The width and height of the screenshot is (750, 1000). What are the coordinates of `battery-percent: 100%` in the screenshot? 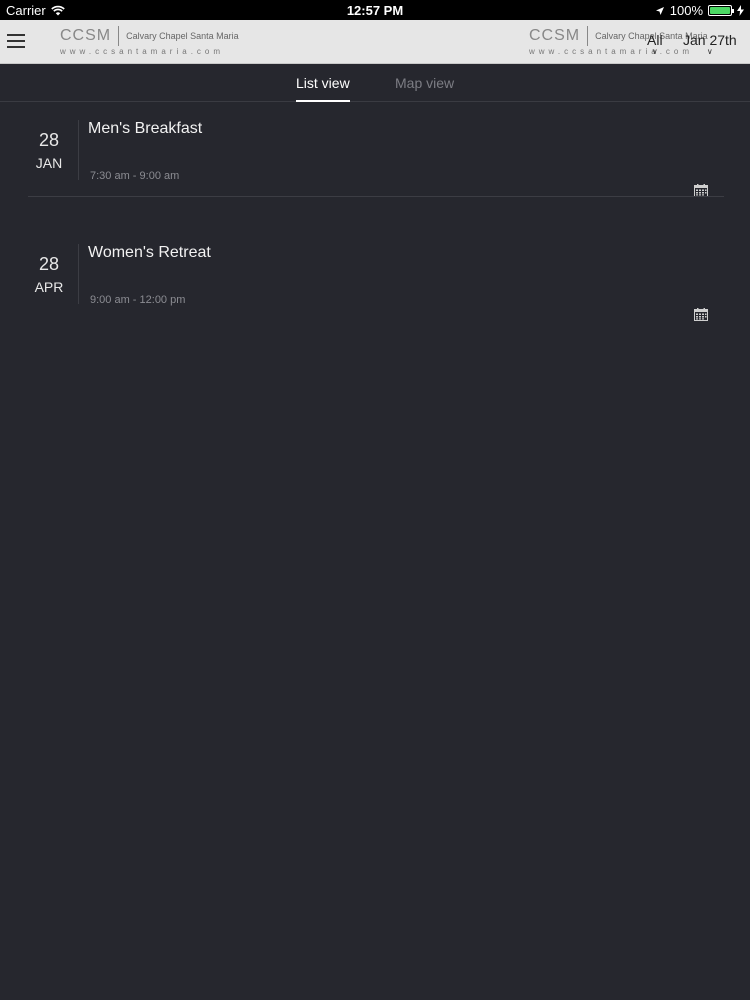 It's located at (686, 10).